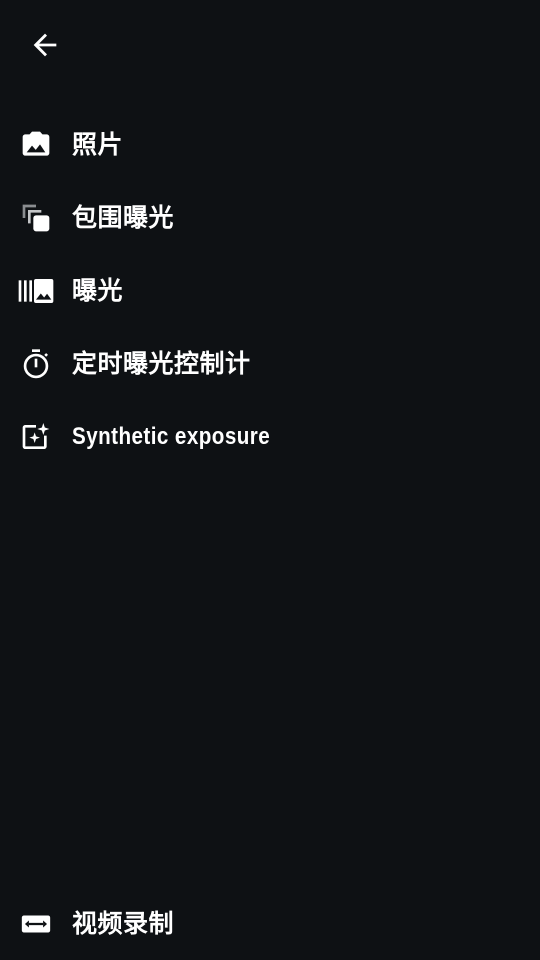 The height and width of the screenshot is (960, 540). I want to click on exposure-strip-icon, so click(36, 291).